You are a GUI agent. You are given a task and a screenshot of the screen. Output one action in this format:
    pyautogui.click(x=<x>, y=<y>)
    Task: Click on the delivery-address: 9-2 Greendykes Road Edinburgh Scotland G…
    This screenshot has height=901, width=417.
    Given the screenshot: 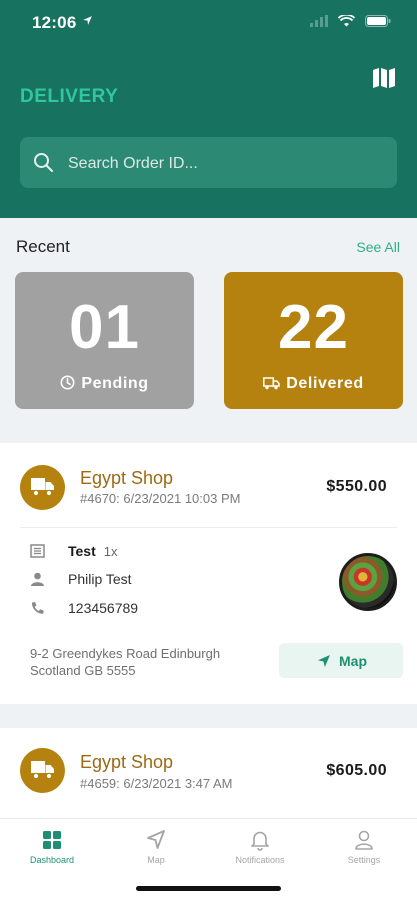 What is the action you would take?
    pyautogui.click(x=125, y=662)
    